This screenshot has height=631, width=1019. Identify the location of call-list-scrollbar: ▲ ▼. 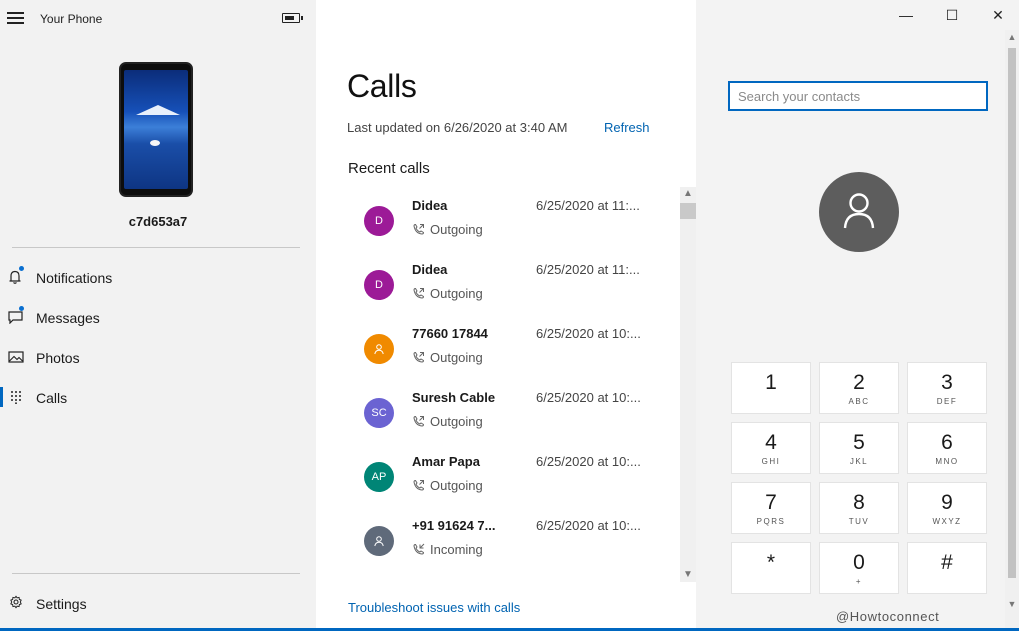
(688, 384).